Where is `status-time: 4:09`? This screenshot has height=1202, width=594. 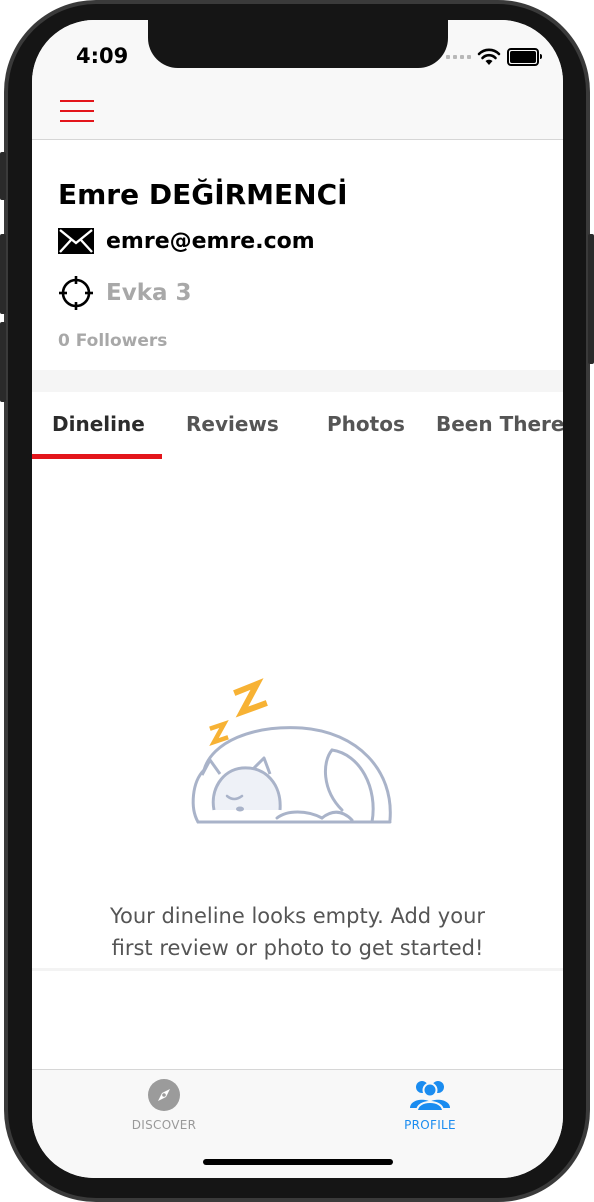
status-time: 4:09 is located at coordinates (102, 56).